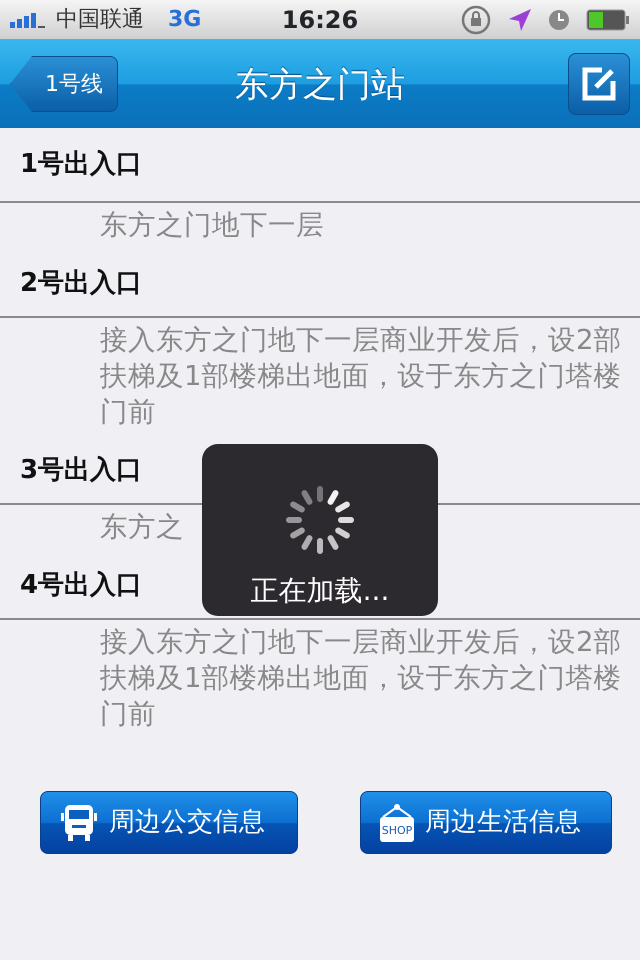 Image resolution: width=640 pixels, height=960 pixels. Describe the element at coordinates (142, 527) in the screenshot. I see `exit-description: 东方之` at that location.